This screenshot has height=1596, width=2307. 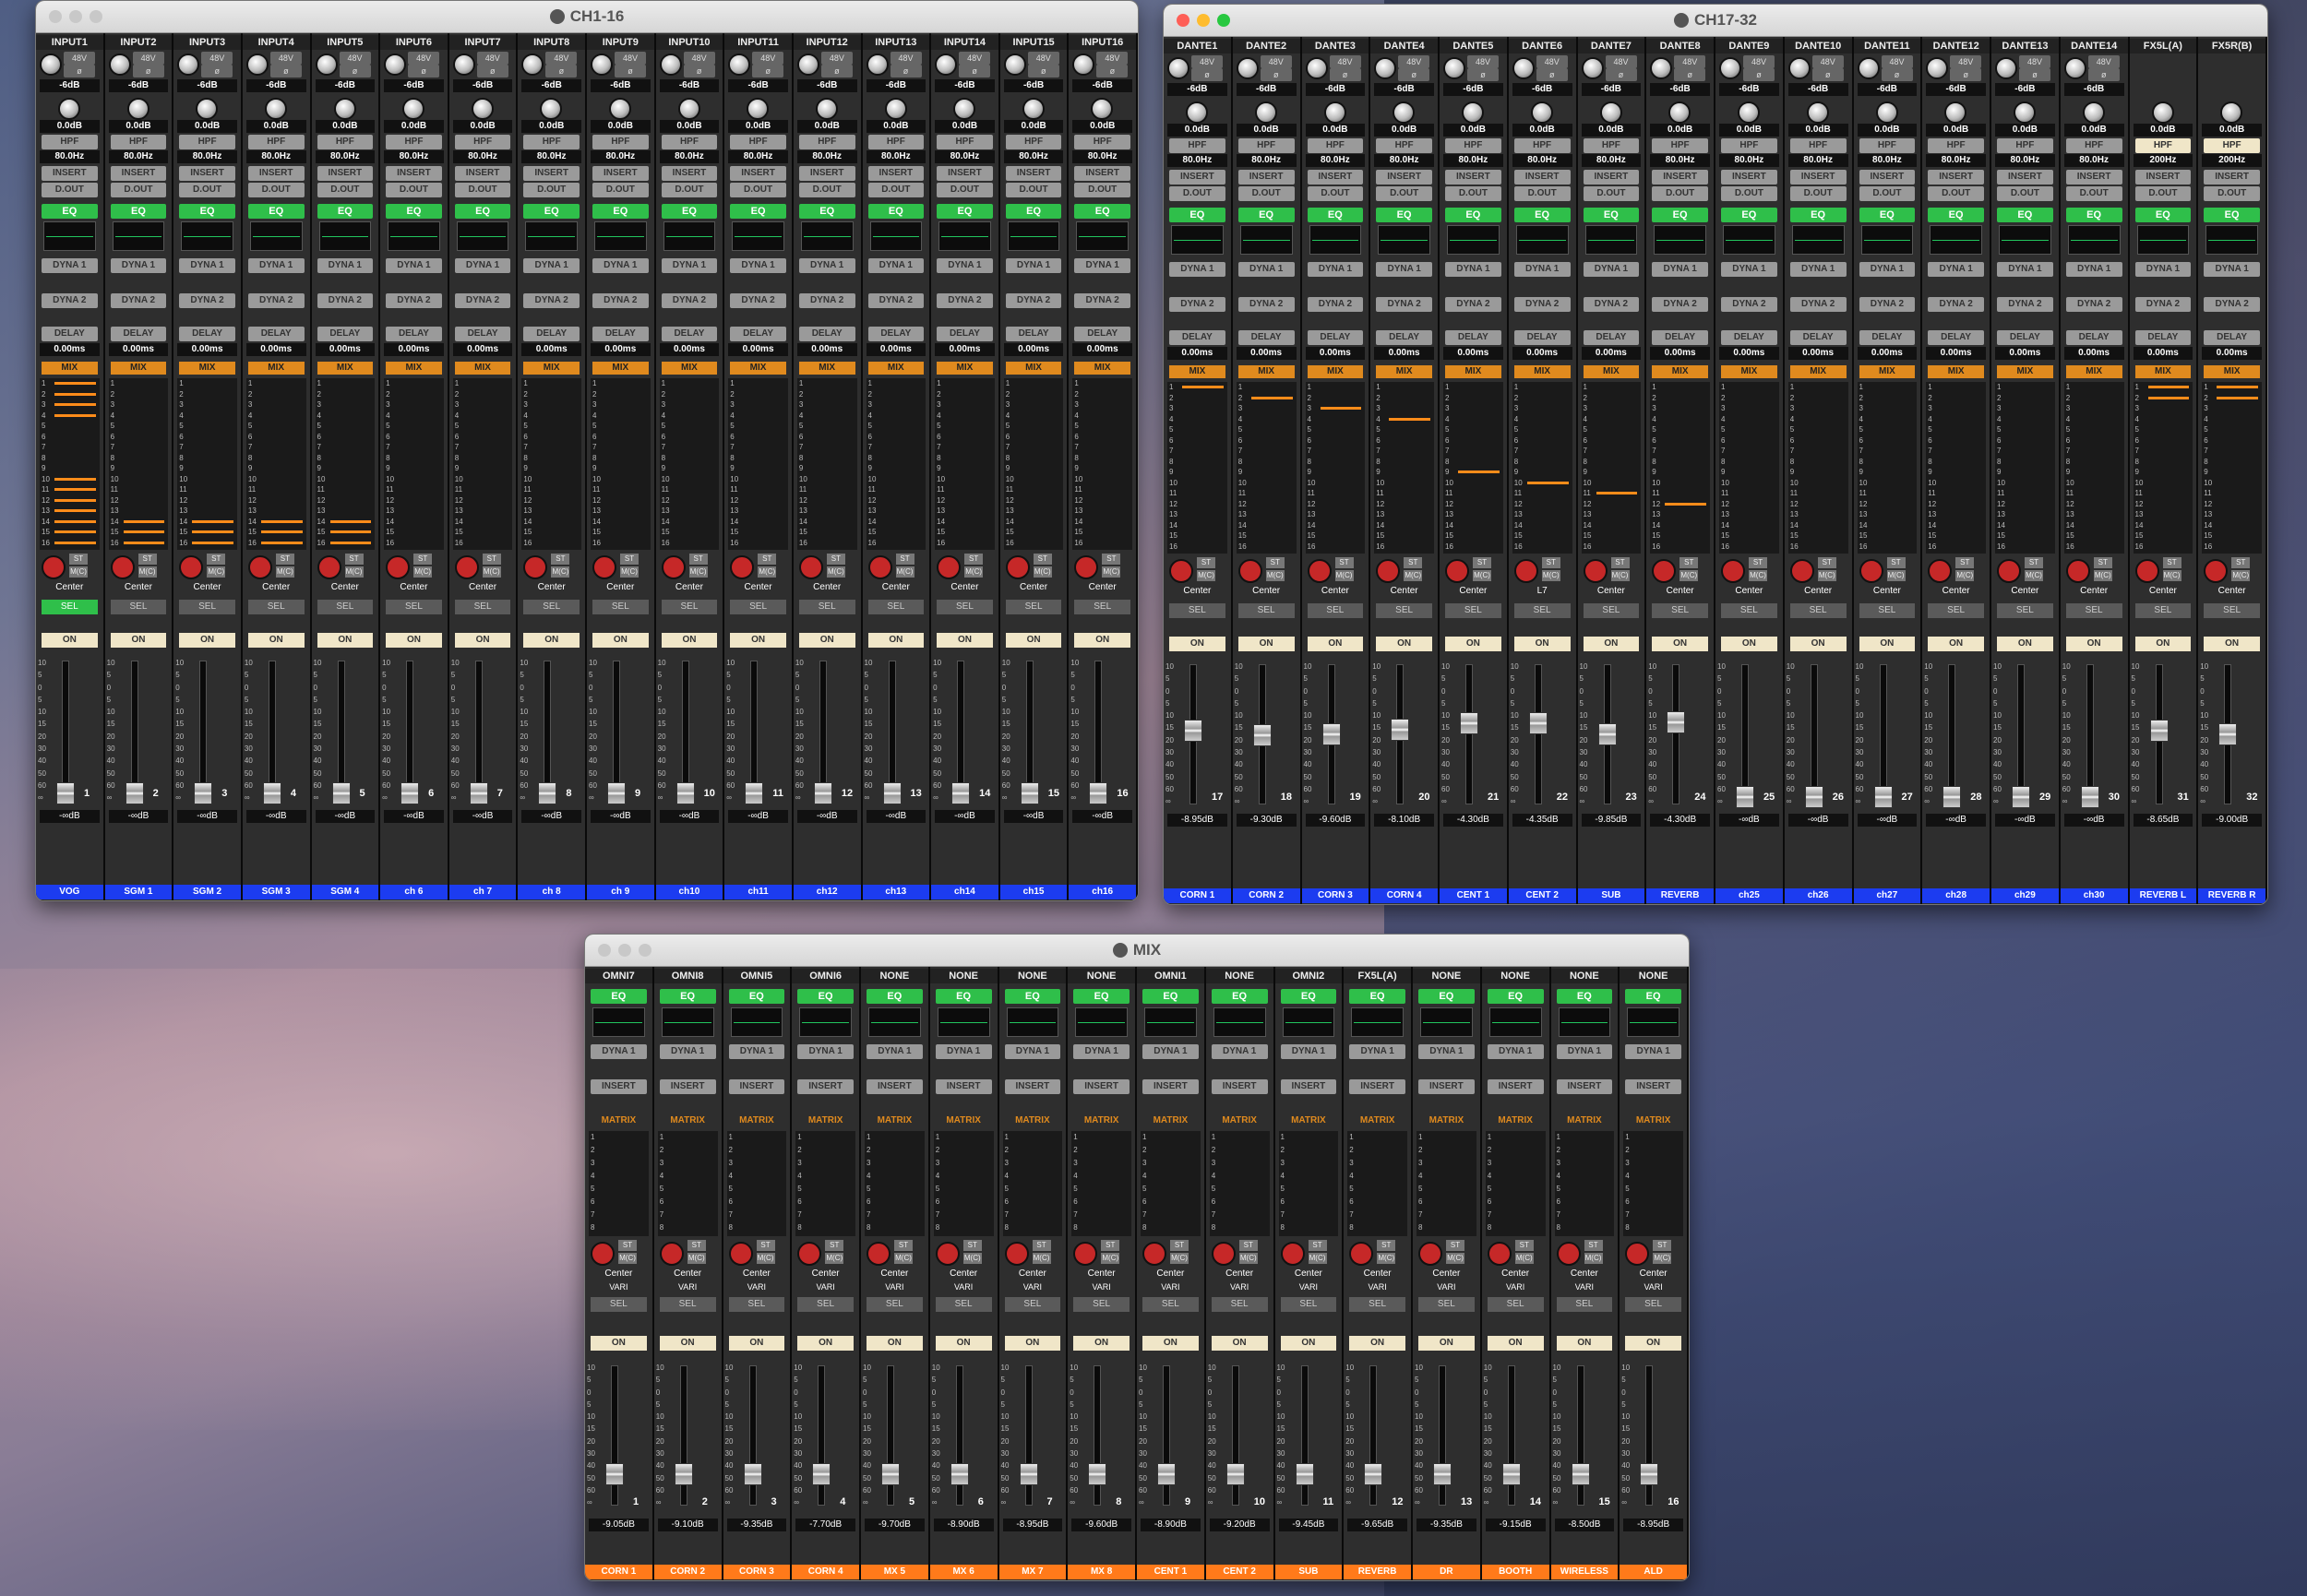 What do you see at coordinates (758, 265) in the screenshot?
I see `dyna1-button: DYNA 1` at bounding box center [758, 265].